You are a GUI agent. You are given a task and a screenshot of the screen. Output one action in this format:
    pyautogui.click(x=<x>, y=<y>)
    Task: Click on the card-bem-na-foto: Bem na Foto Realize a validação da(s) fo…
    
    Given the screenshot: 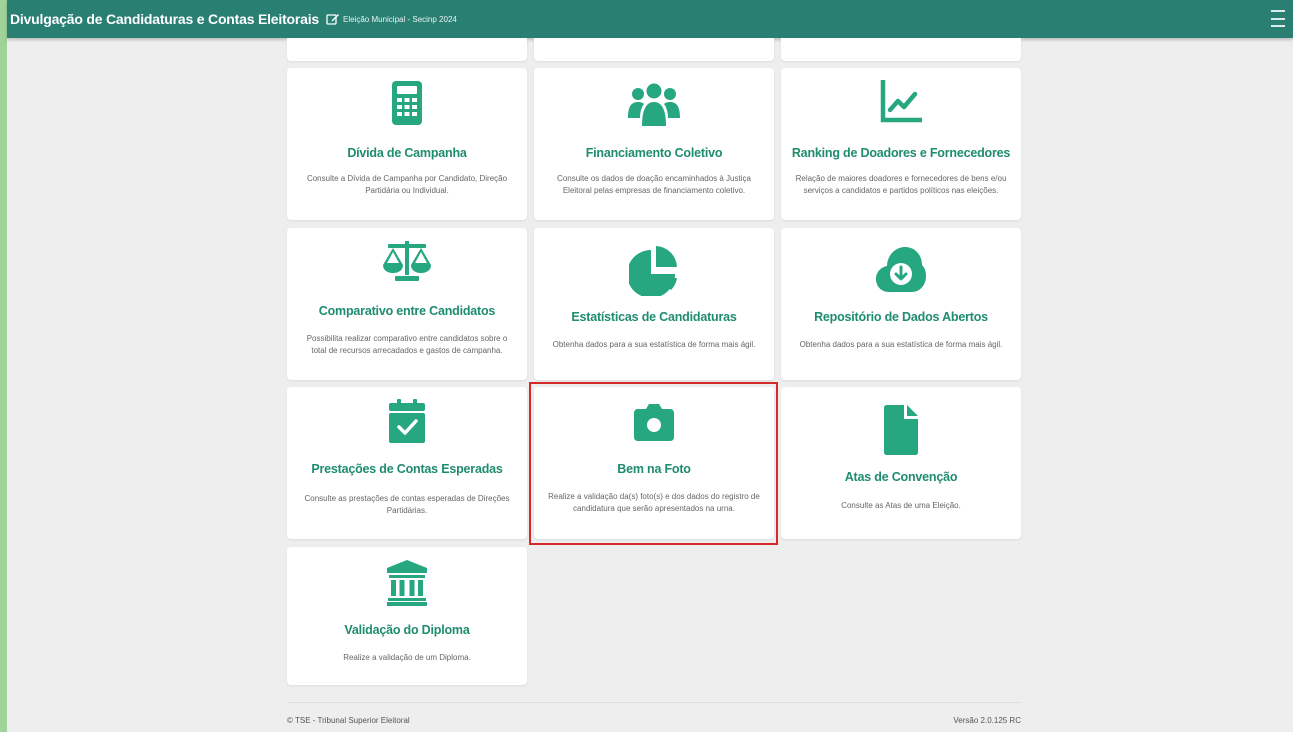 What is the action you would take?
    pyautogui.click(x=654, y=463)
    